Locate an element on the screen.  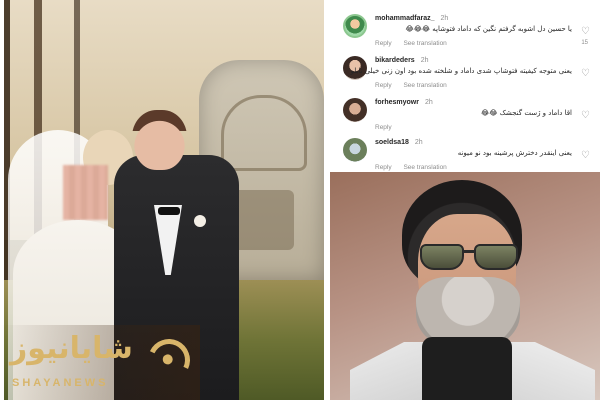
comment-username: soeldsa18 2h is located at coordinates (399, 142).